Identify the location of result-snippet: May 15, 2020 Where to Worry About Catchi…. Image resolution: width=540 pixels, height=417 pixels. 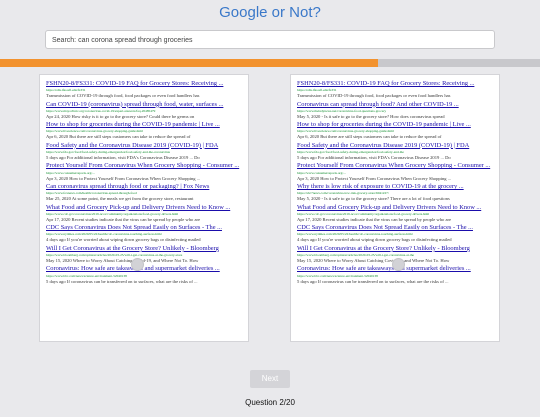
(122, 261).